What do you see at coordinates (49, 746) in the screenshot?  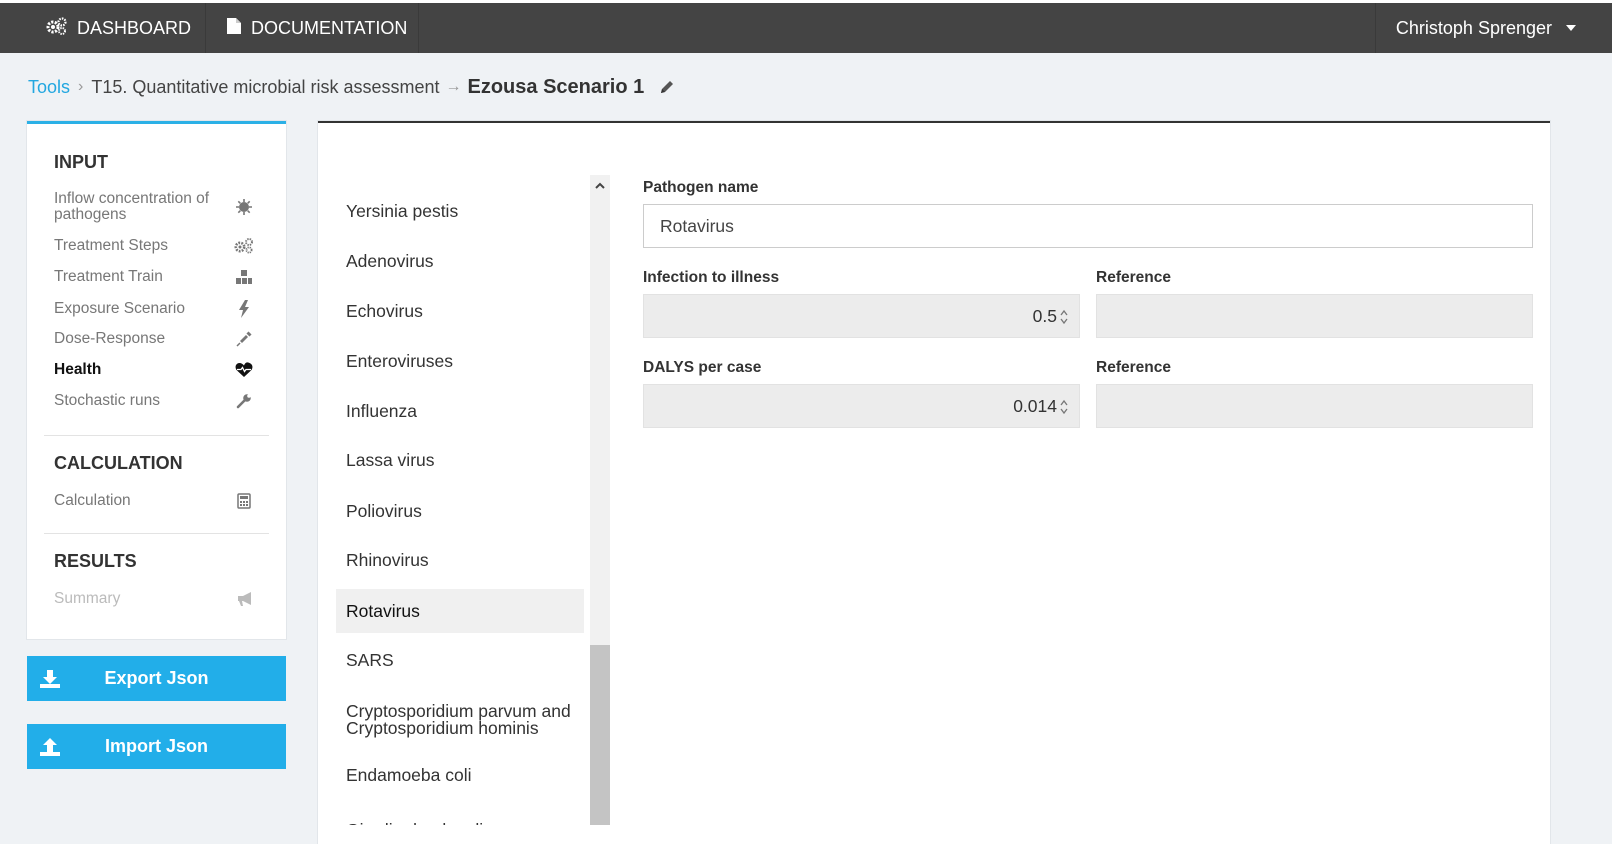 I see `upload-icon` at bounding box center [49, 746].